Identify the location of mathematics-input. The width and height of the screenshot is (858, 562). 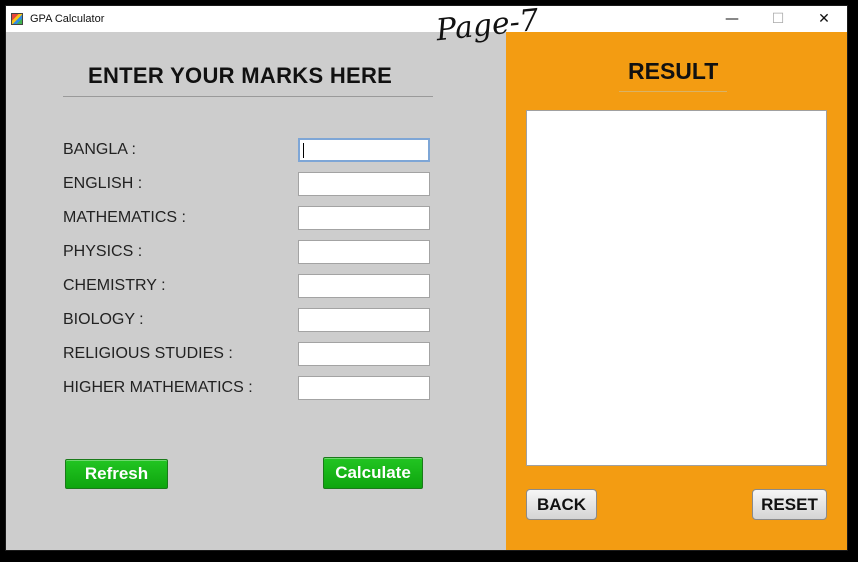
(364, 218).